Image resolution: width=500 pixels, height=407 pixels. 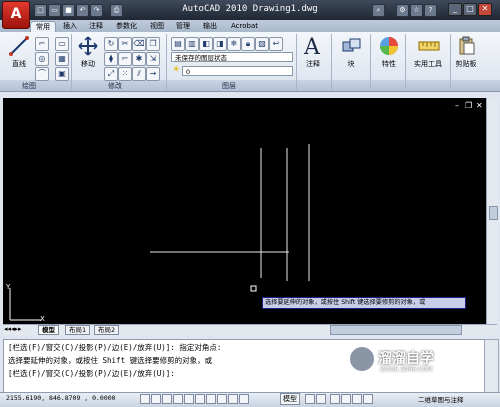 I want to click on snap-mode-icon, so click(x=145, y=399).